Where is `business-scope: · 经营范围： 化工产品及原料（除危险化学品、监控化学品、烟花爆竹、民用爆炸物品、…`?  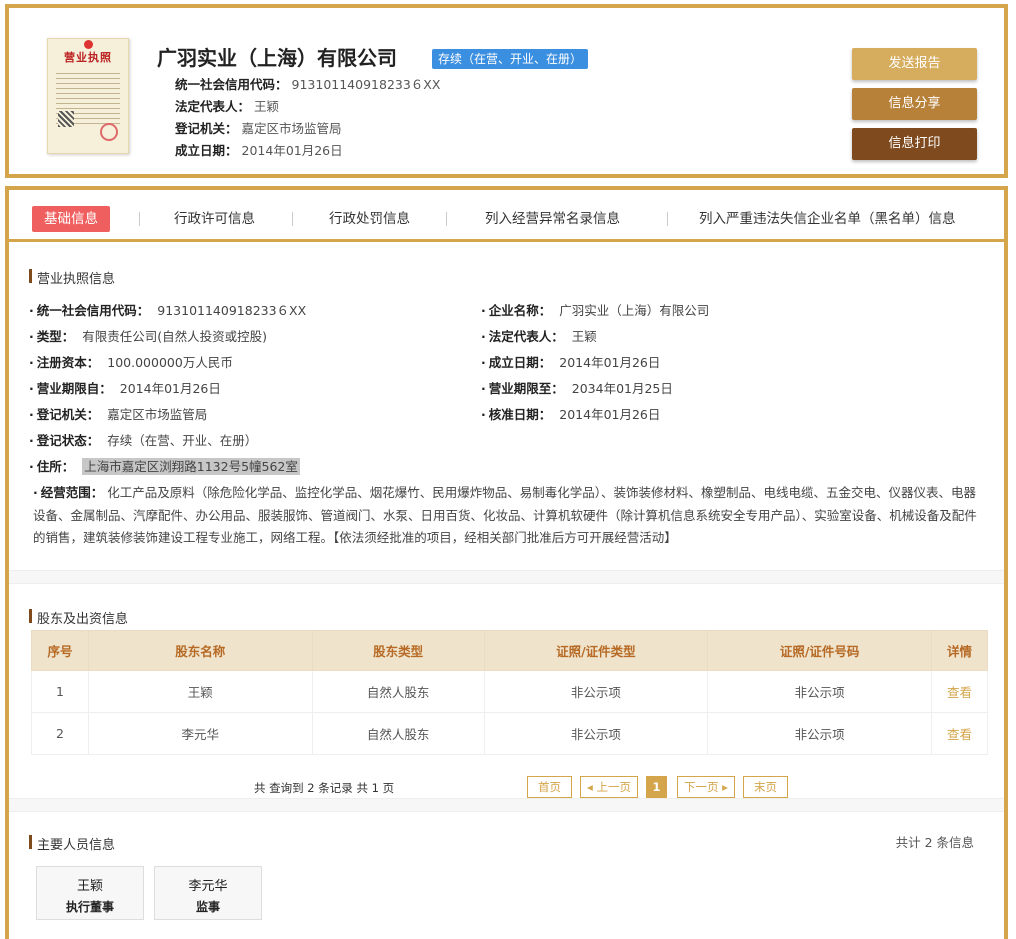 business-scope: · 经营范围： 化工产品及原料（除危险化学品、监控化学品、烟花爆竹、民用爆炸物品、… is located at coordinates (505, 515).